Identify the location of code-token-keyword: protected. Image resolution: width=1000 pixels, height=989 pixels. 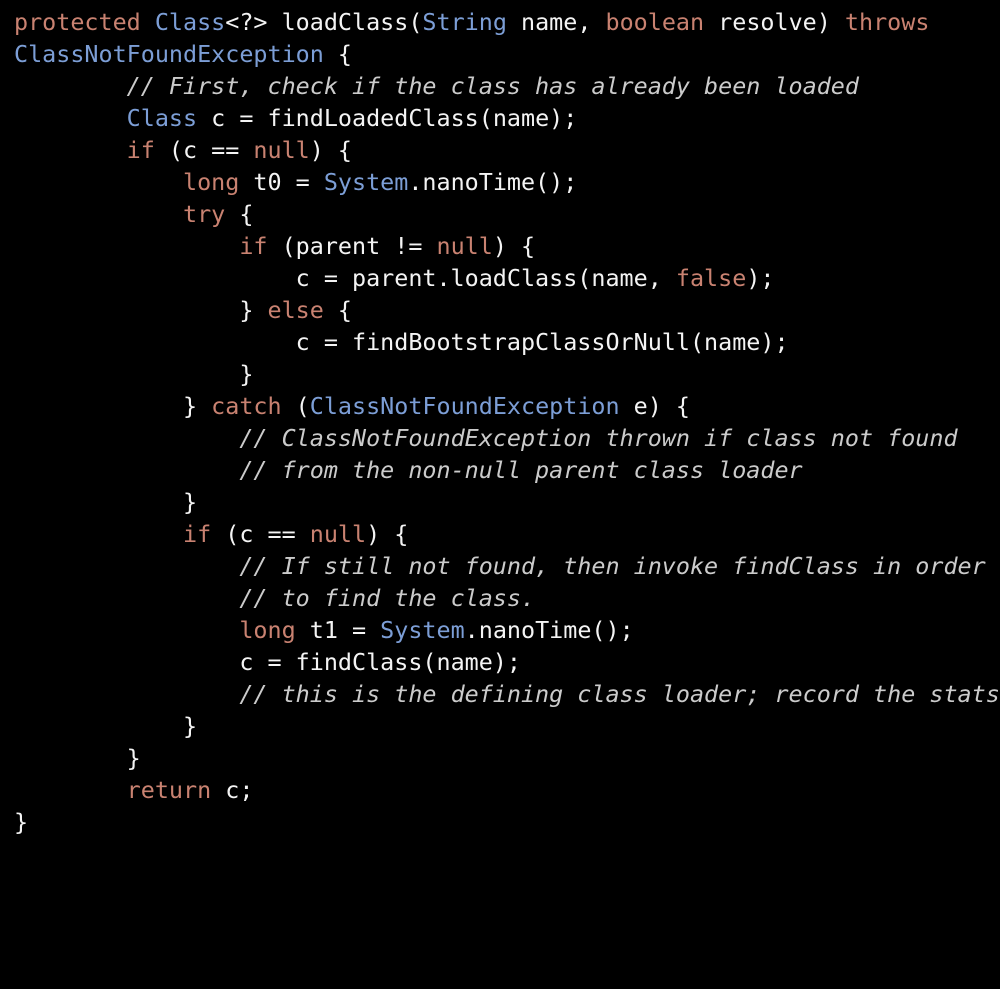
(77, 22).